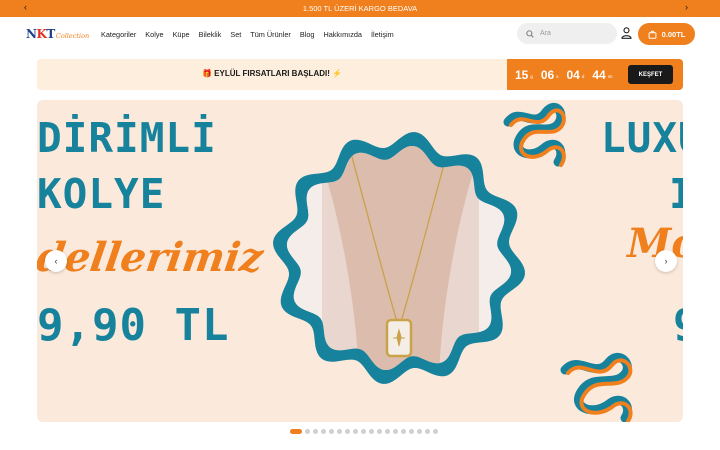 The height and width of the screenshot is (450, 720). I want to click on search-icon, so click(530, 33).